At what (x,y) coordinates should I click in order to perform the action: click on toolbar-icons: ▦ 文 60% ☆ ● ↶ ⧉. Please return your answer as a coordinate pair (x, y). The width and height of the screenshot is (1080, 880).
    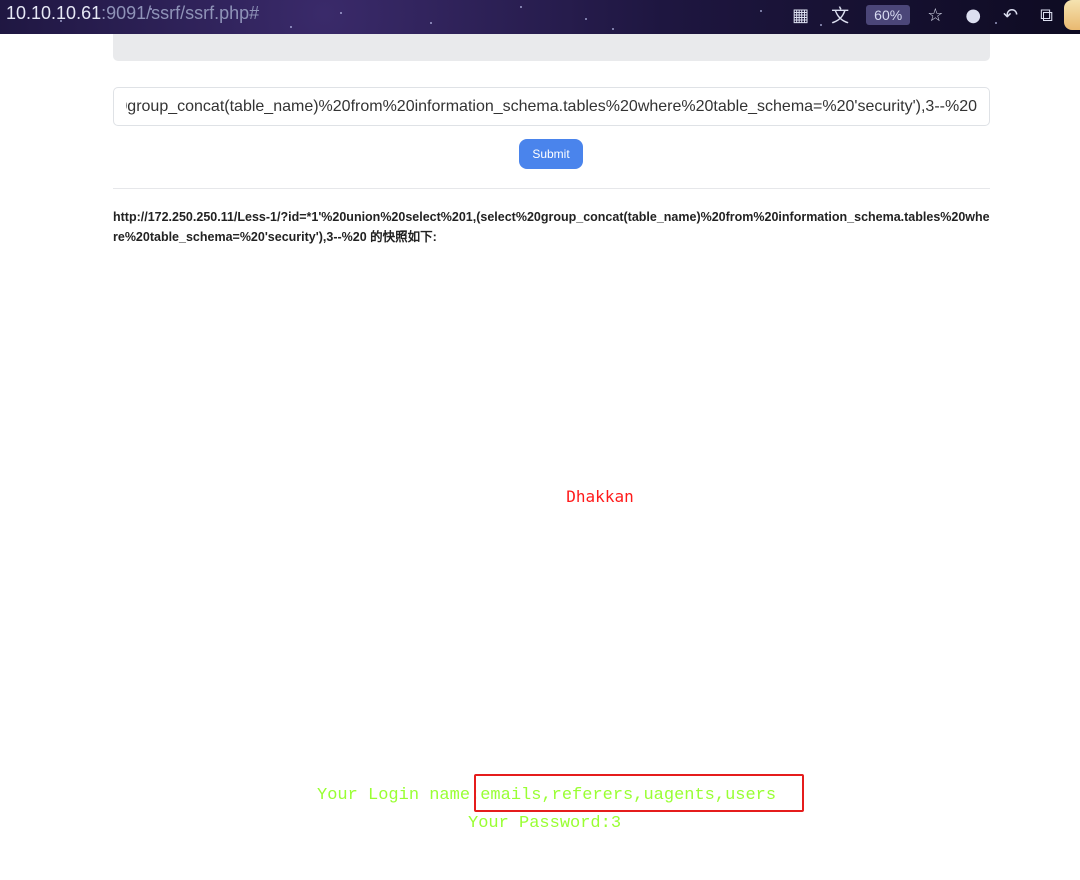
    Looking at the image, I should click on (930, 15).